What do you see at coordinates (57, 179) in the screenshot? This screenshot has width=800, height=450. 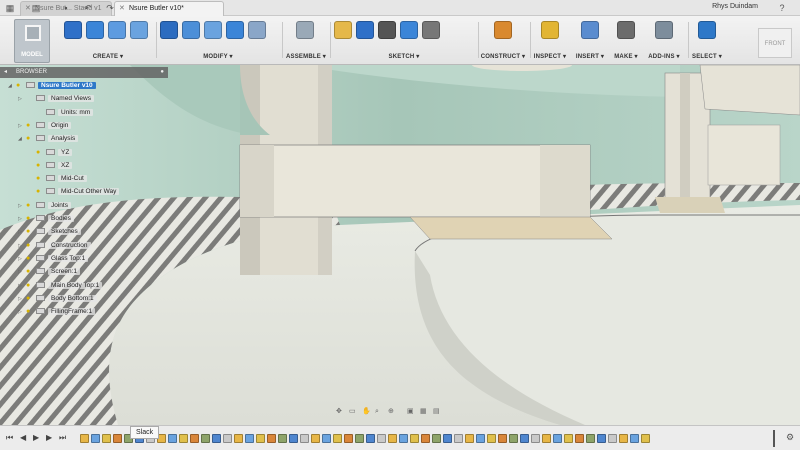 I see `browser-item: ● Mid-Cut` at bounding box center [57, 179].